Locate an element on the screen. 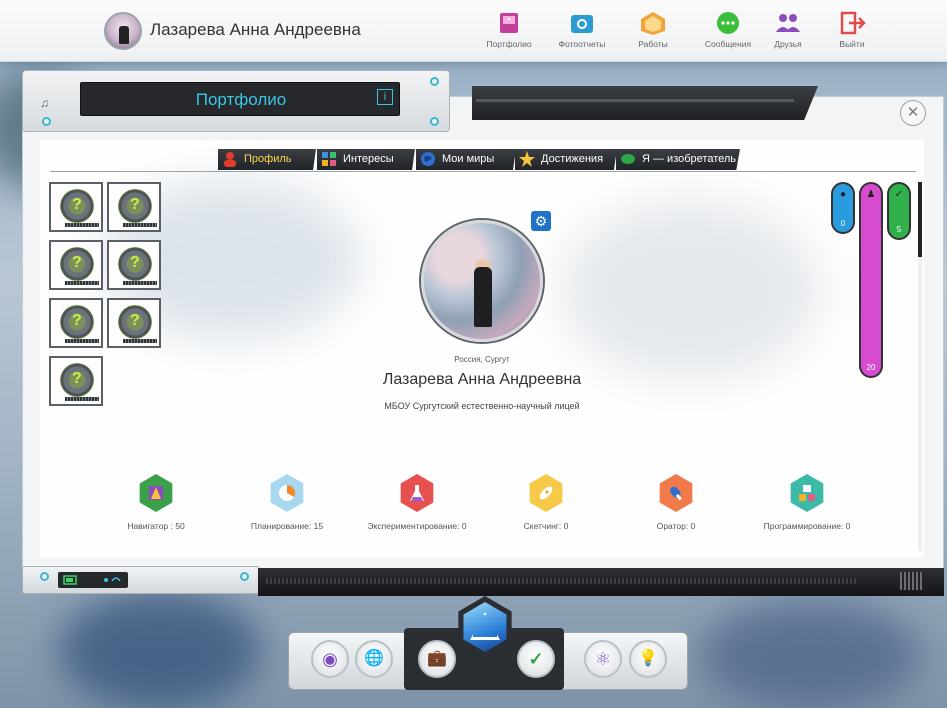  nav-photo: Фотоотчеты is located at coordinates (582, 29).